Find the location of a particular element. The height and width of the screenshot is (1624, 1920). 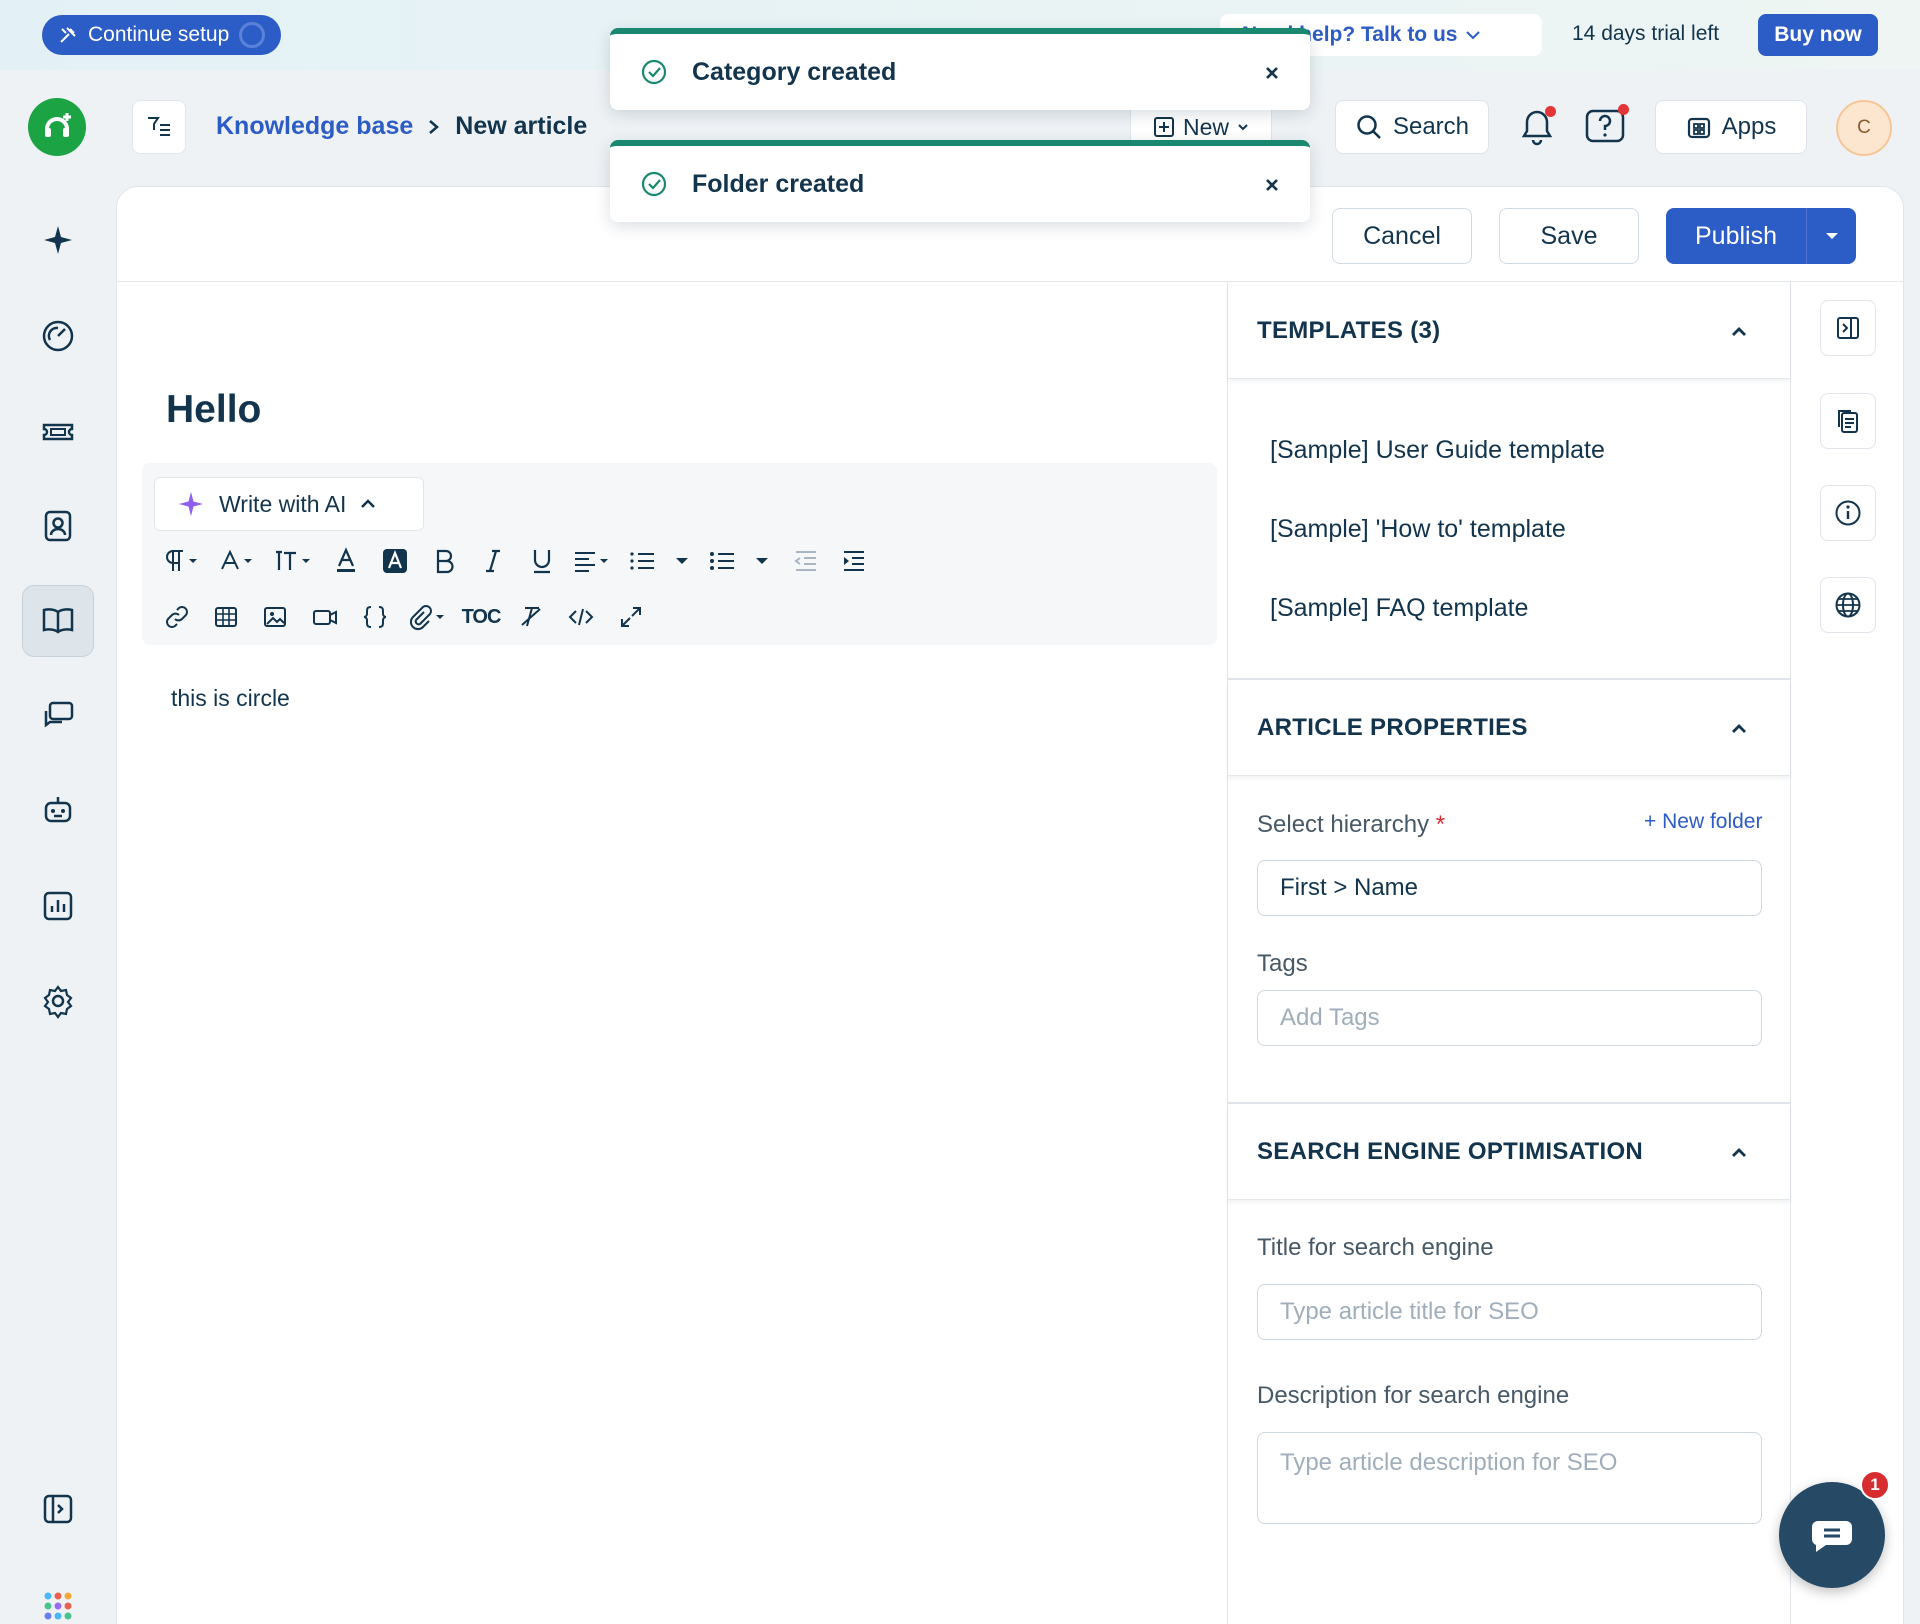

editor-body-text: this is circle is located at coordinates (230, 698).